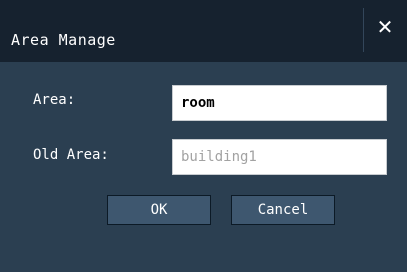  Describe the element at coordinates (54, 100) in the screenshot. I see `area-label: Area:` at that location.